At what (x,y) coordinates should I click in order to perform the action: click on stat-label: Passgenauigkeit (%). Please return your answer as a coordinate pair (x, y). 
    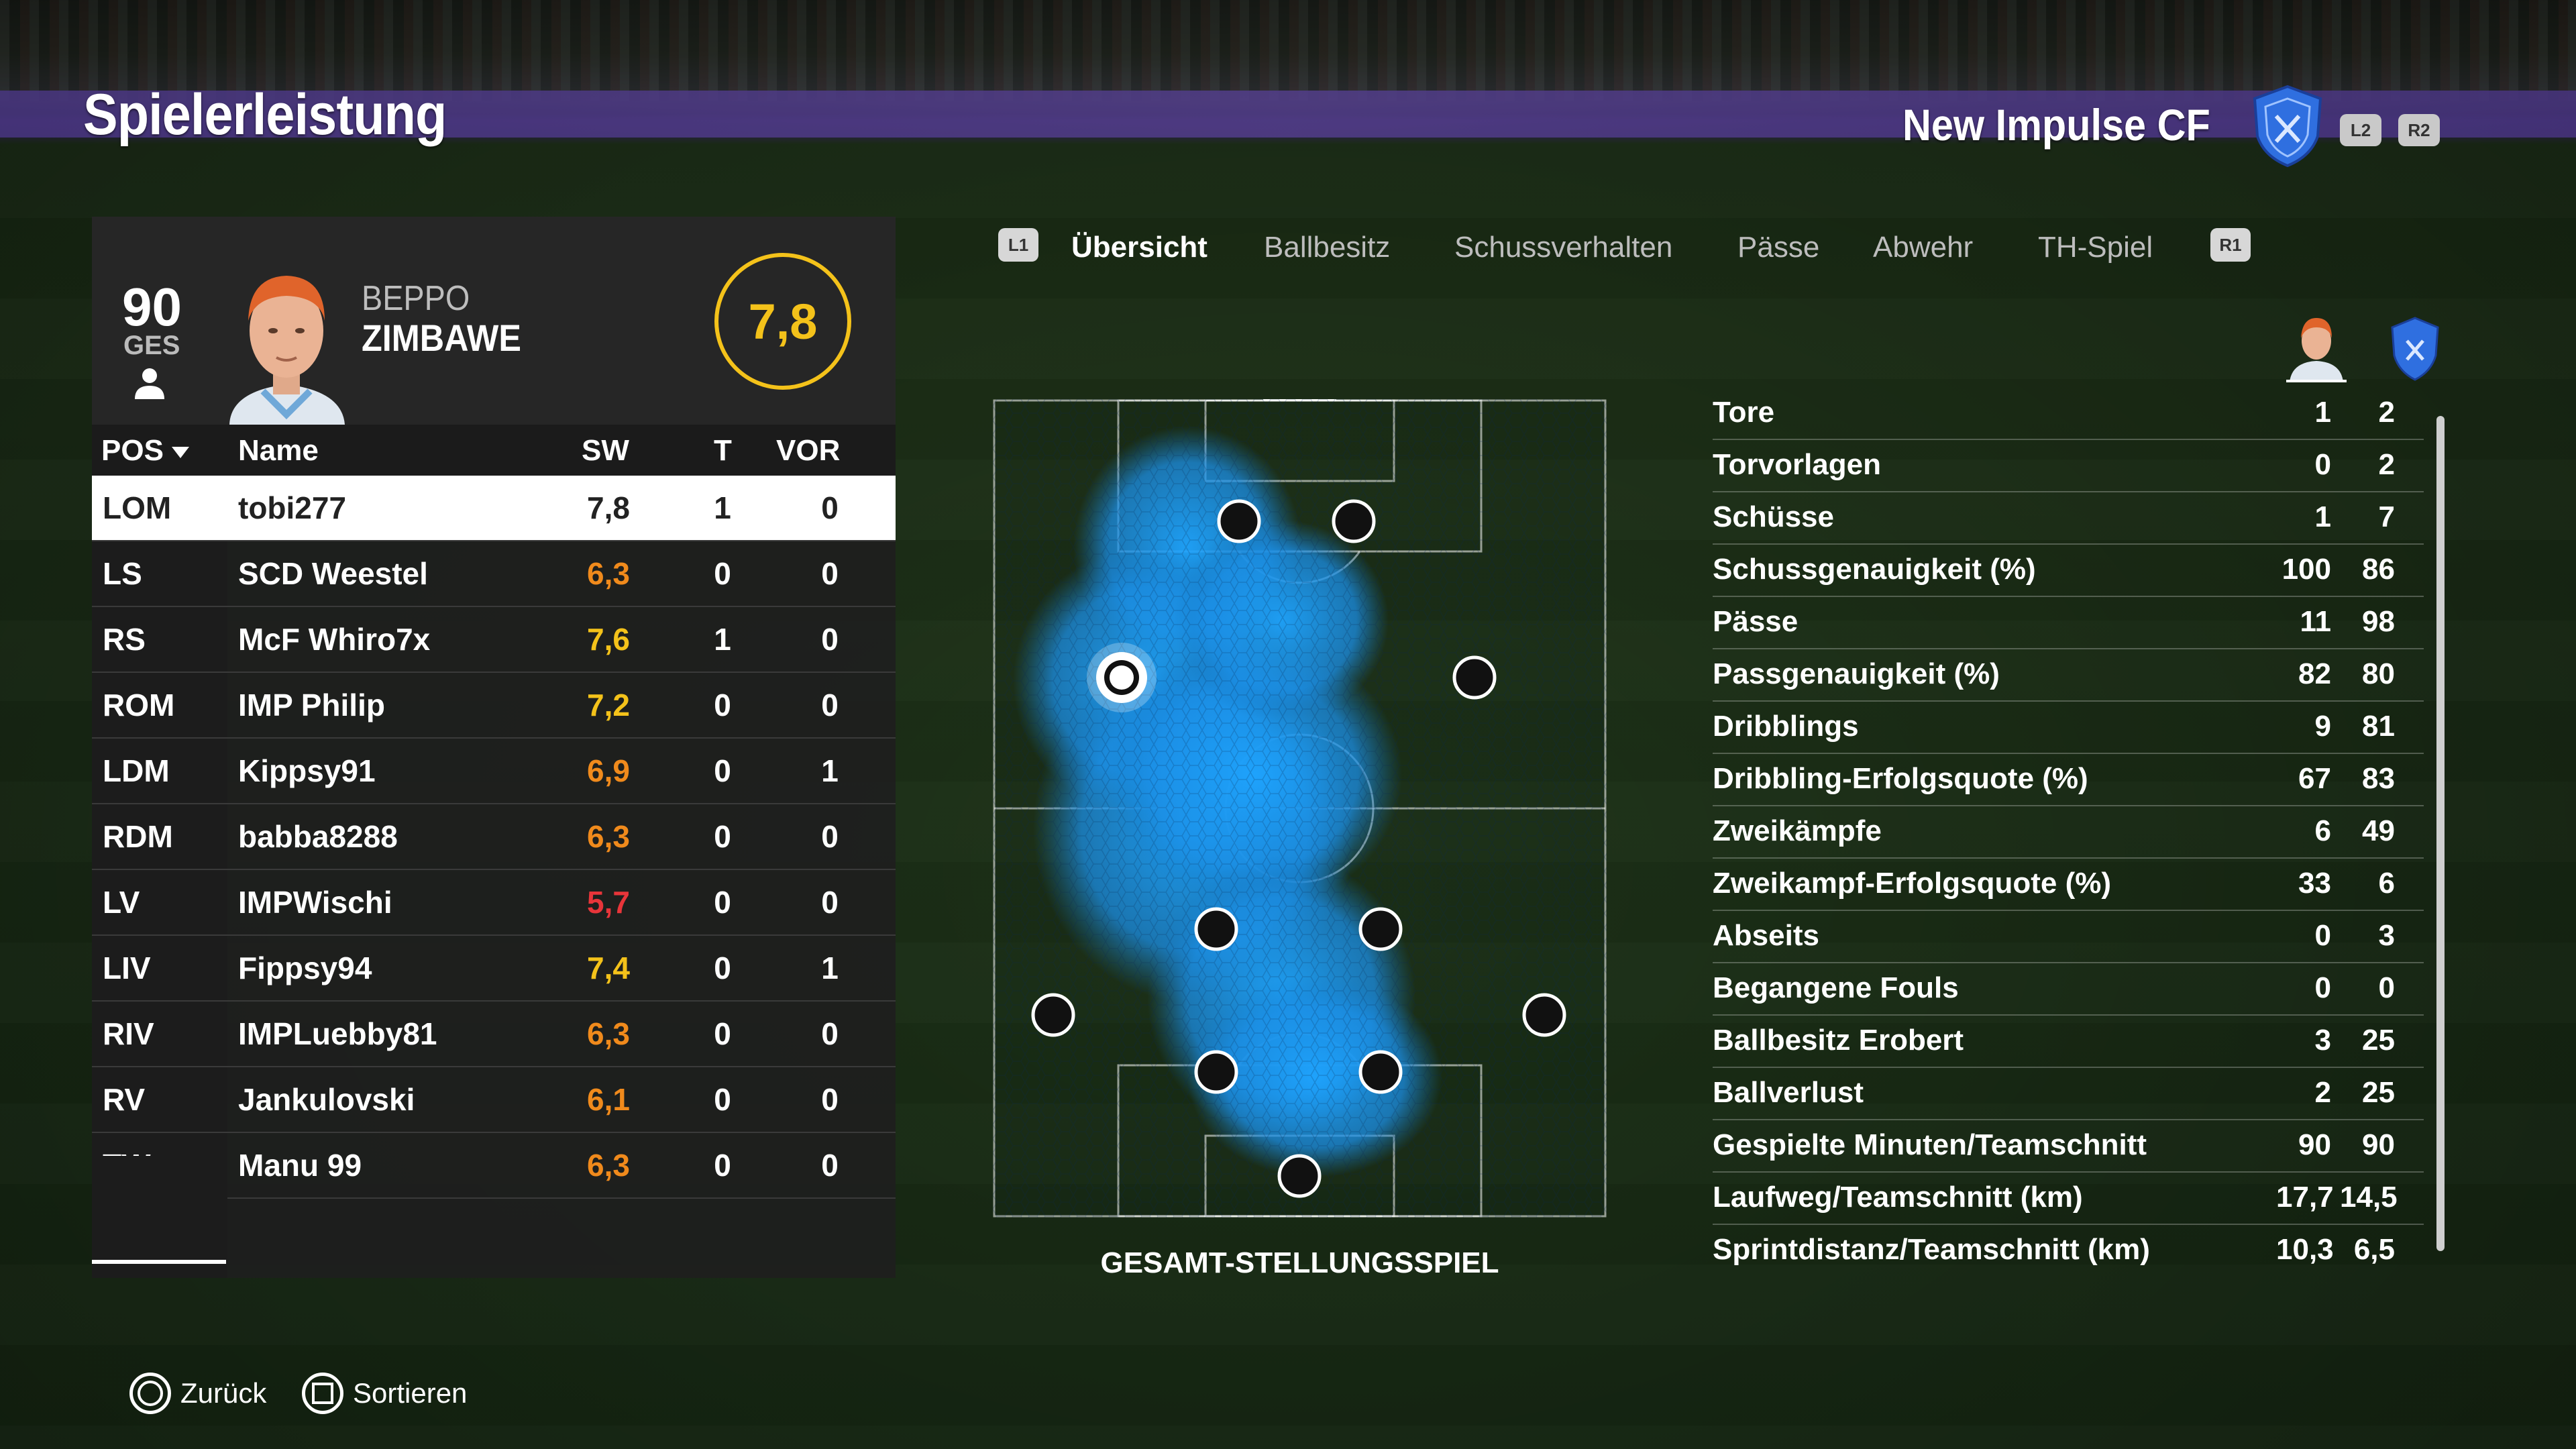
    Looking at the image, I should click on (1856, 673).